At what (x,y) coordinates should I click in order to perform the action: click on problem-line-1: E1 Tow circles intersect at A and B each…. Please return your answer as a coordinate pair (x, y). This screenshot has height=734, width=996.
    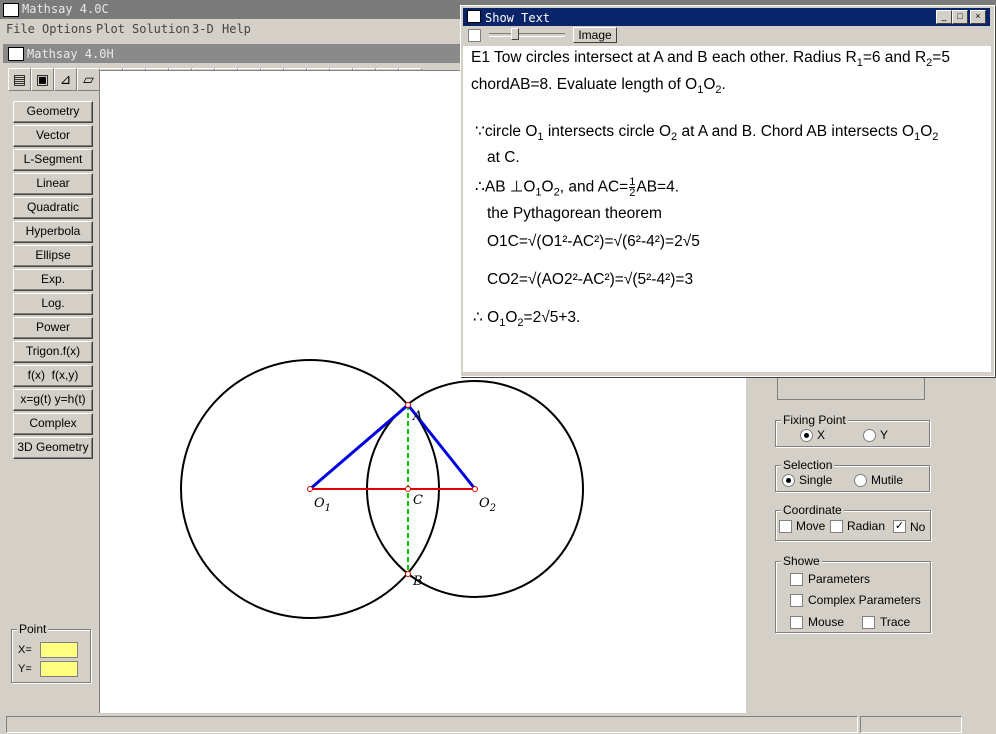
    Looking at the image, I should click on (710, 59).